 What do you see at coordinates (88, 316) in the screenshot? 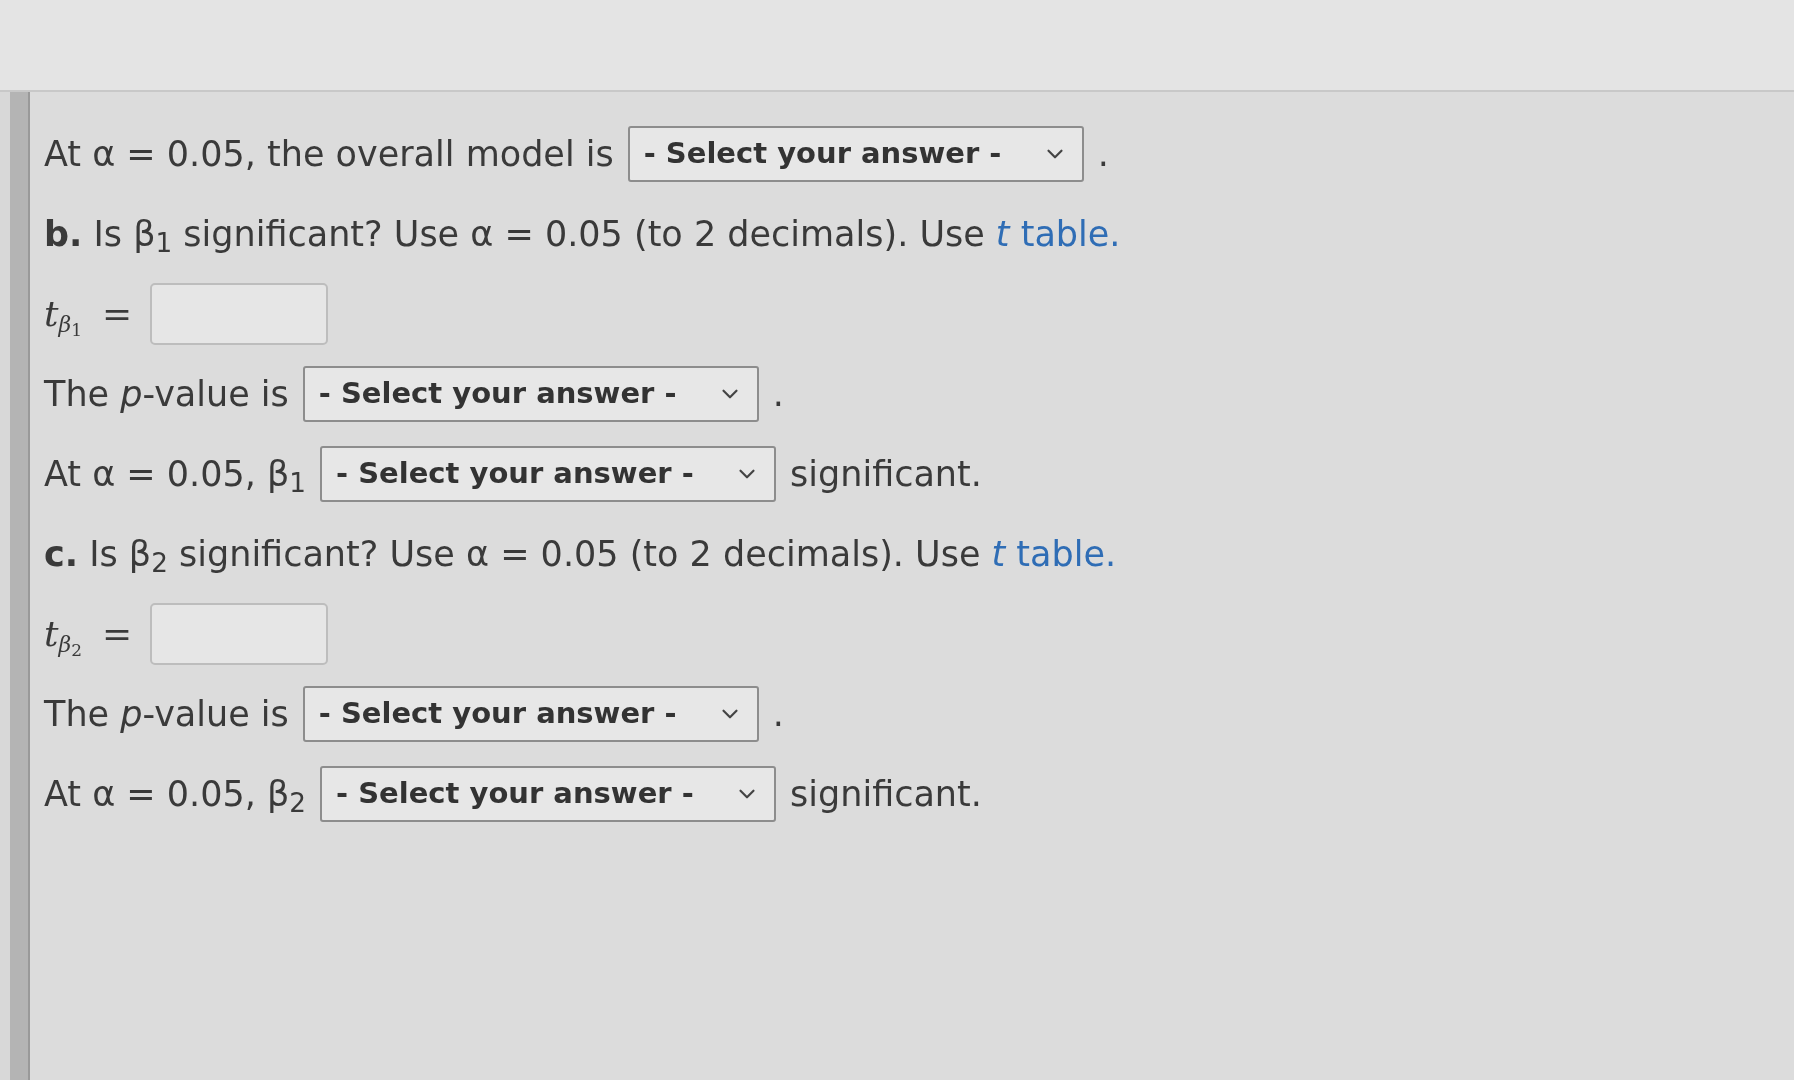
I see `t-statistic-label: t$_{β}$$_{1}$ =` at bounding box center [88, 316].